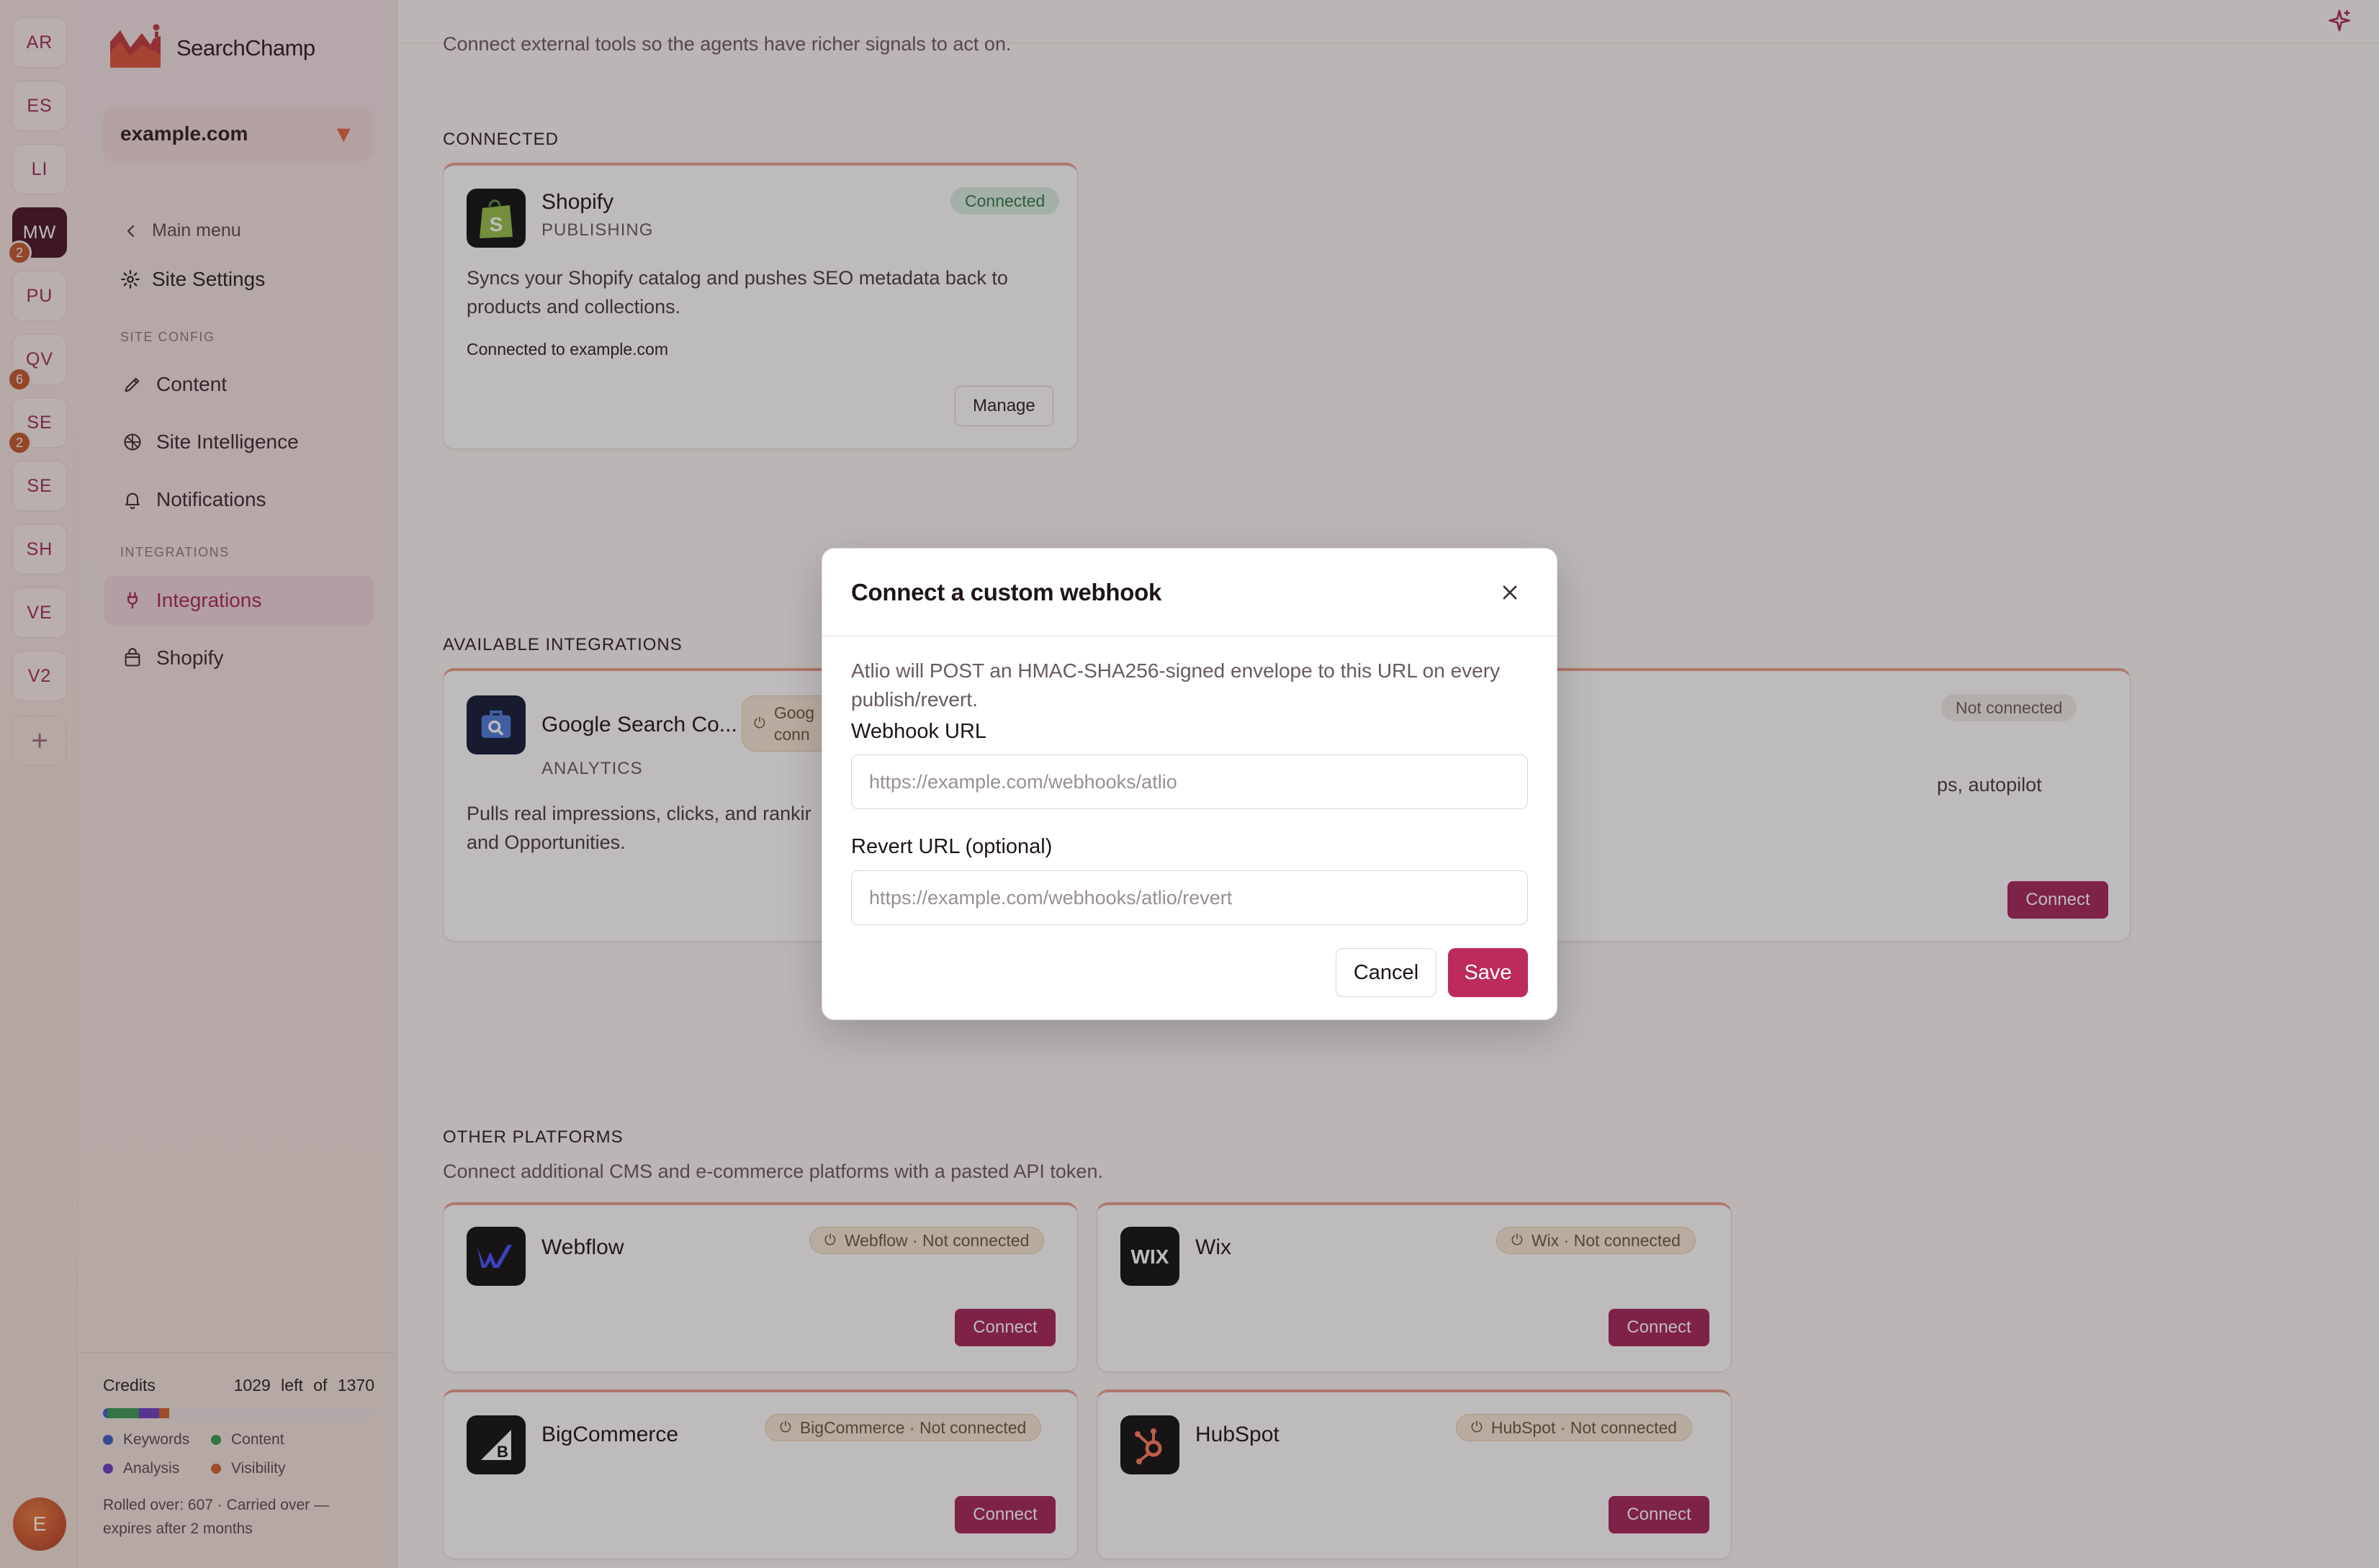 The width and height of the screenshot is (2379, 1568). Describe the element at coordinates (1510, 592) in the screenshot. I see `close-icon` at that location.